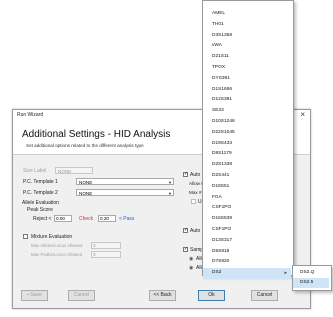 This screenshot has width=333, height=317. Describe the element at coordinates (218, 24) in the screenshot. I see `locus-menu-item-label: TH01` at that location.